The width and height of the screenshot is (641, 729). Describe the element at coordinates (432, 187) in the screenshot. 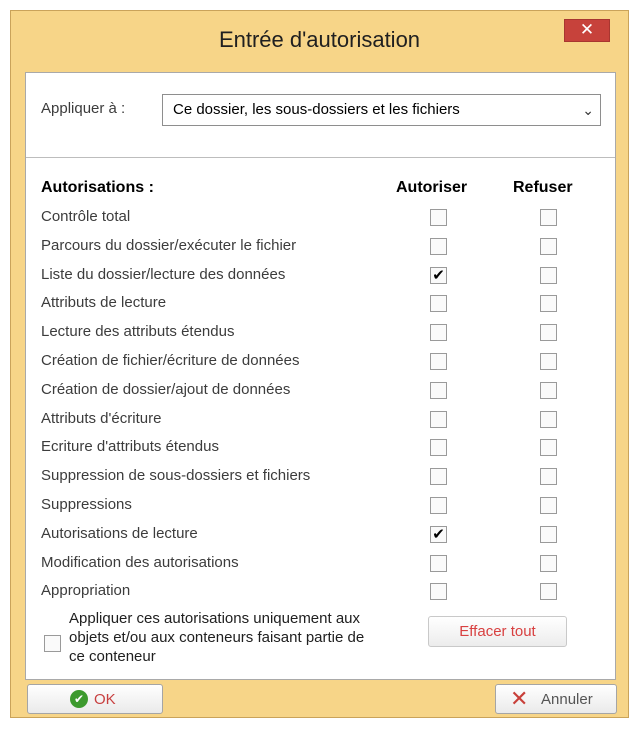

I see `allow-column-header: Autoriser` at that location.